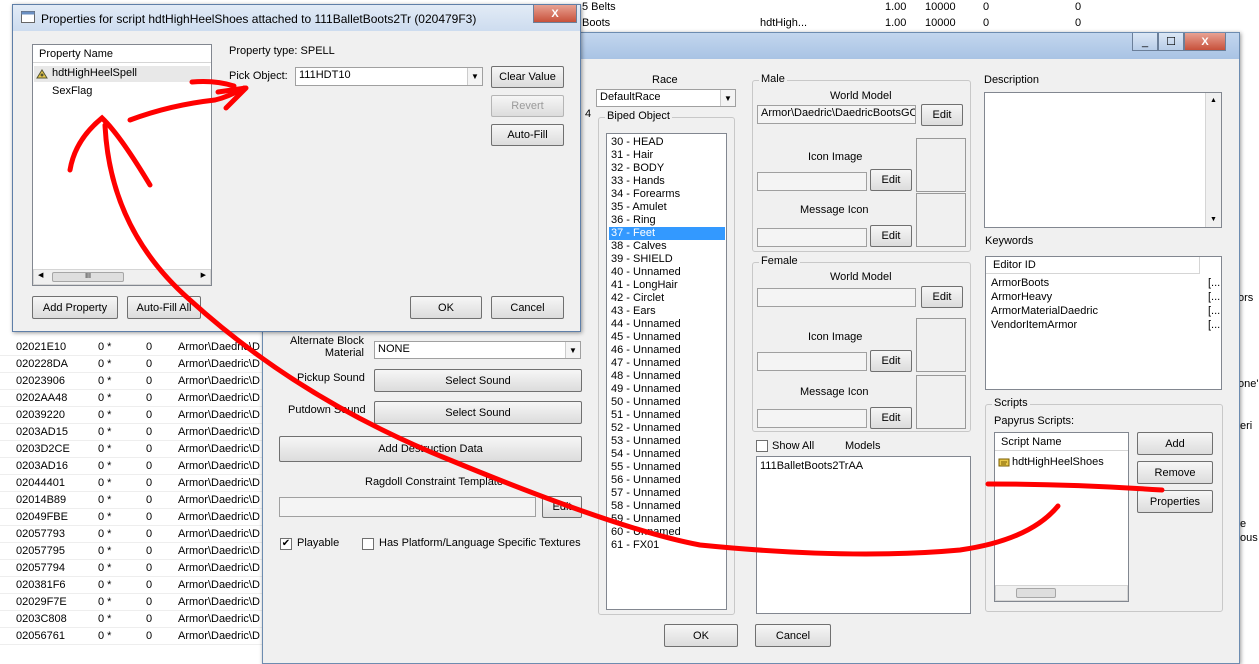  I want to click on background-row: 02044401 0 * 0 Armor\Daedric\D, so click(135, 483).